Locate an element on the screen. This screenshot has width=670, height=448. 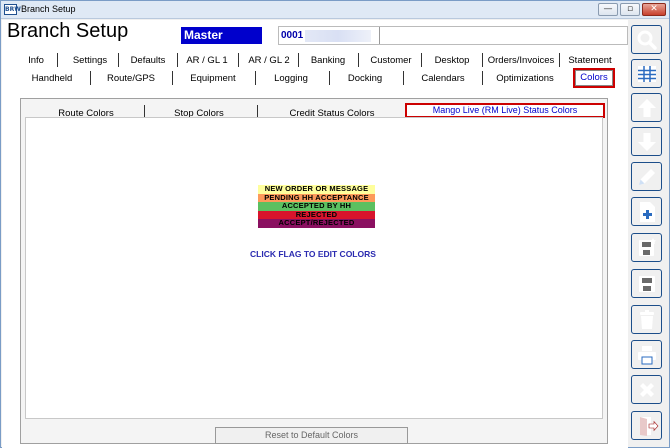
trash-icon is located at coordinates (647, 319).